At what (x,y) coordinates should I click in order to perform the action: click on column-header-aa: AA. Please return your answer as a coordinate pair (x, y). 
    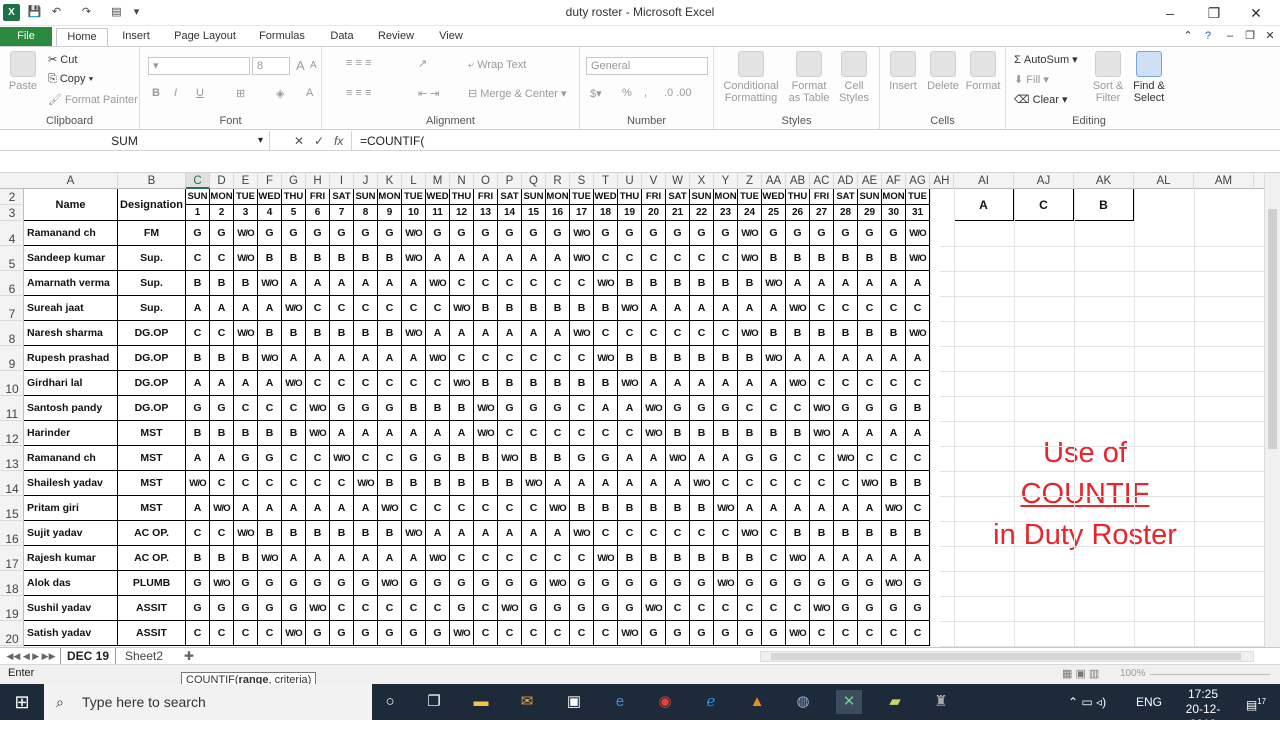
    Looking at the image, I should click on (774, 181).